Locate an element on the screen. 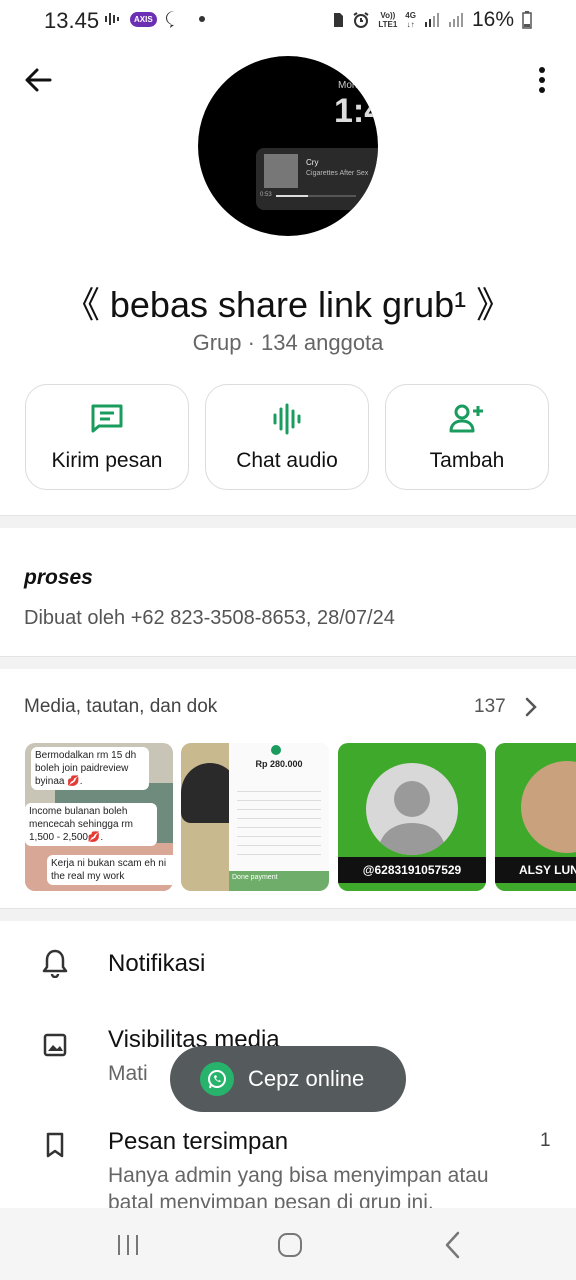  group-name: 《 bebas share link grub¹ 》 is located at coordinates (288, 302).